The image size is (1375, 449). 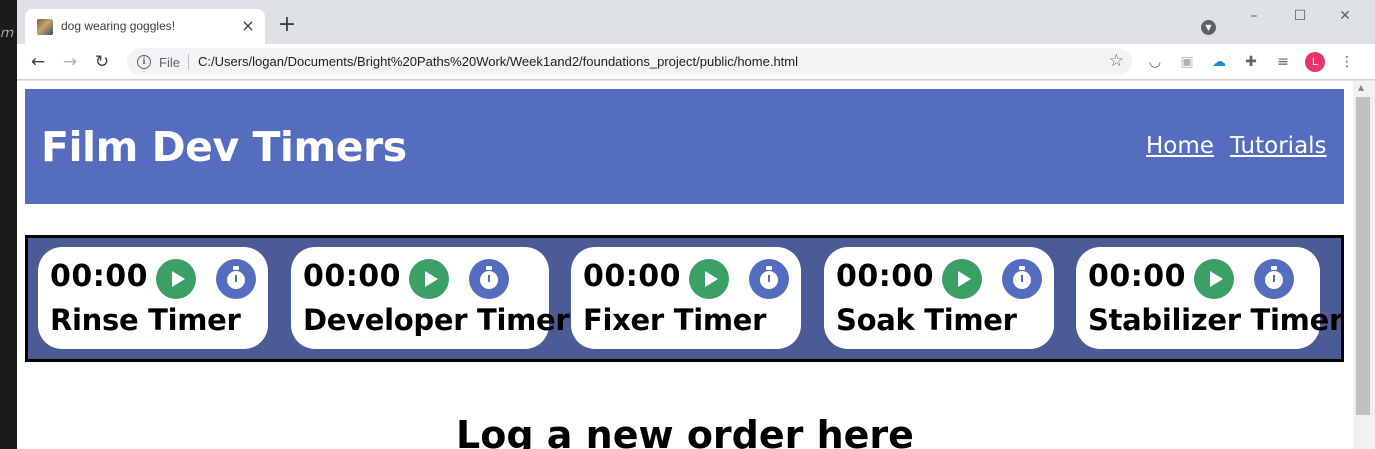 I want to click on pocket-icon: ◡, so click(x=1155, y=62).